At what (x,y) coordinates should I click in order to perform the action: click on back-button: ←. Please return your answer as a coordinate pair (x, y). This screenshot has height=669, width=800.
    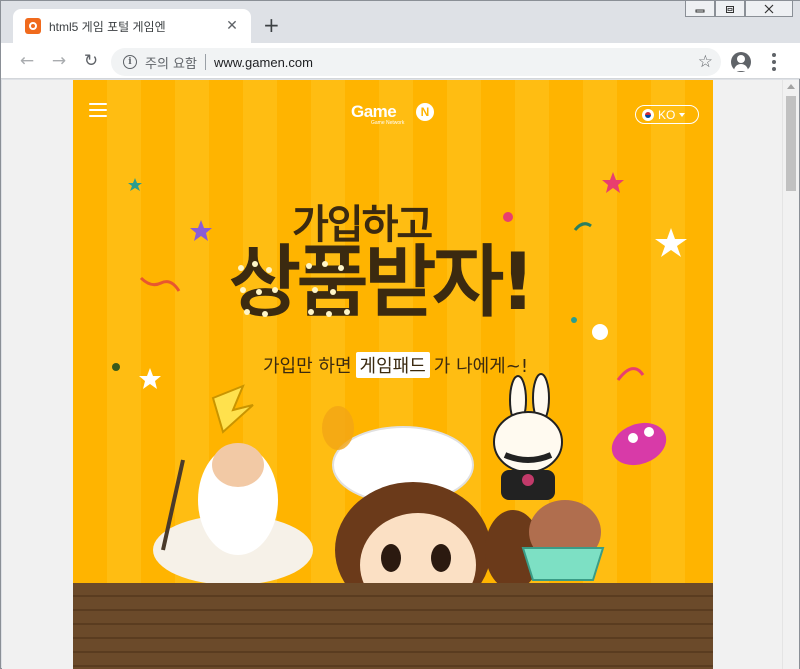
    Looking at the image, I should click on (27, 61).